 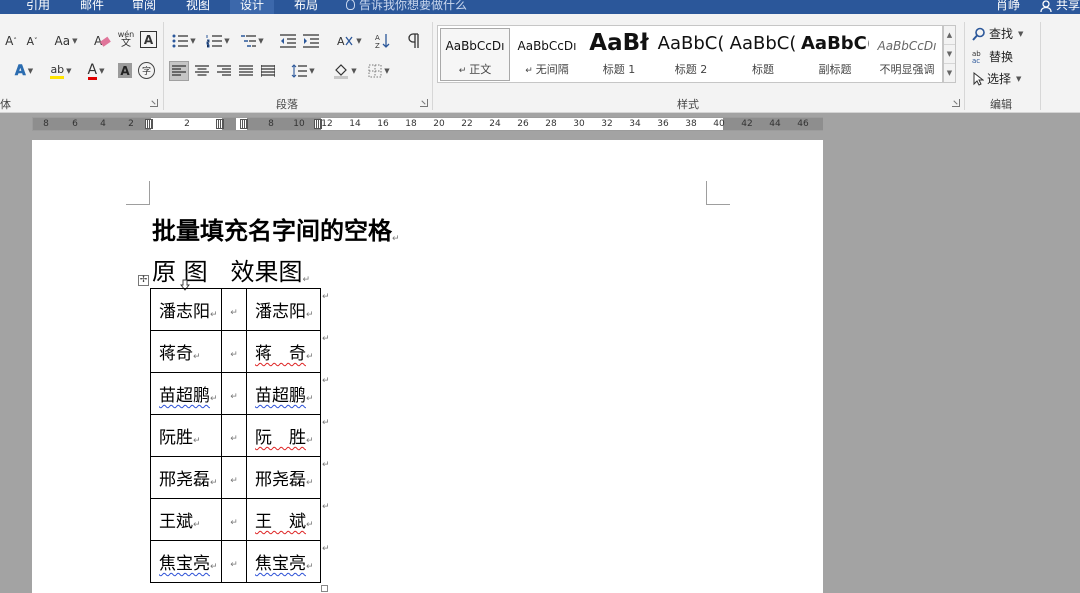 What do you see at coordinates (146, 70) in the screenshot?
I see `enclose-char-button: 字` at bounding box center [146, 70].